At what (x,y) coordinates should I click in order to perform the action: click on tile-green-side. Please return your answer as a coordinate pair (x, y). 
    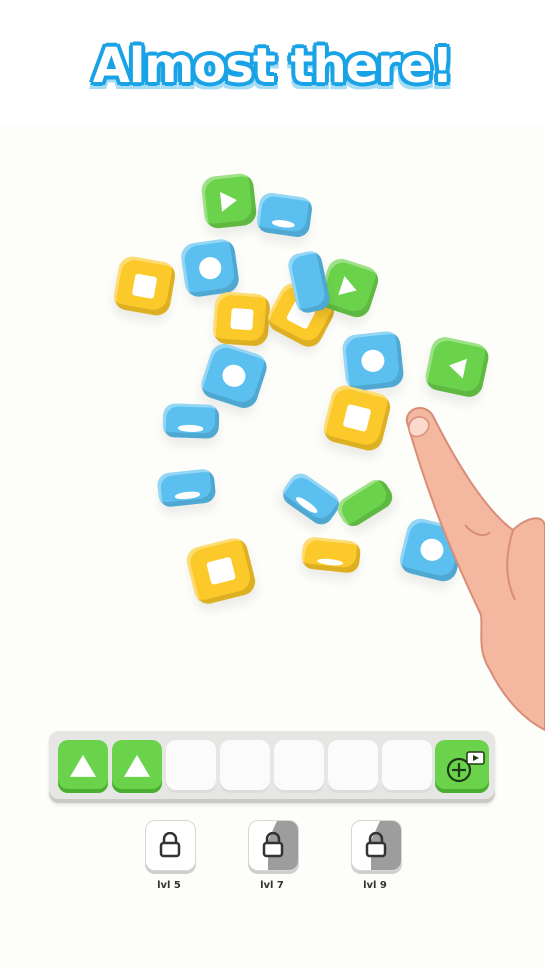
    Looking at the image, I should click on (365, 503).